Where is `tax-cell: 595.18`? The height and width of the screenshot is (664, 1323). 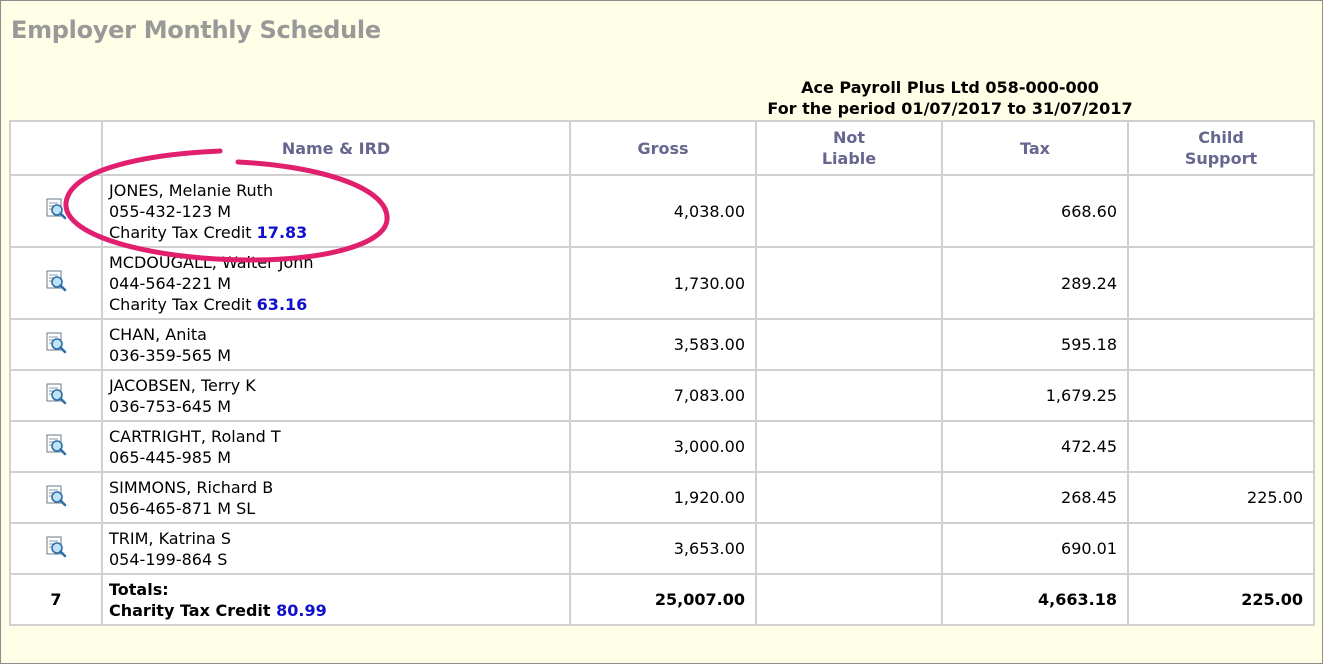 tax-cell: 595.18 is located at coordinates (1035, 344).